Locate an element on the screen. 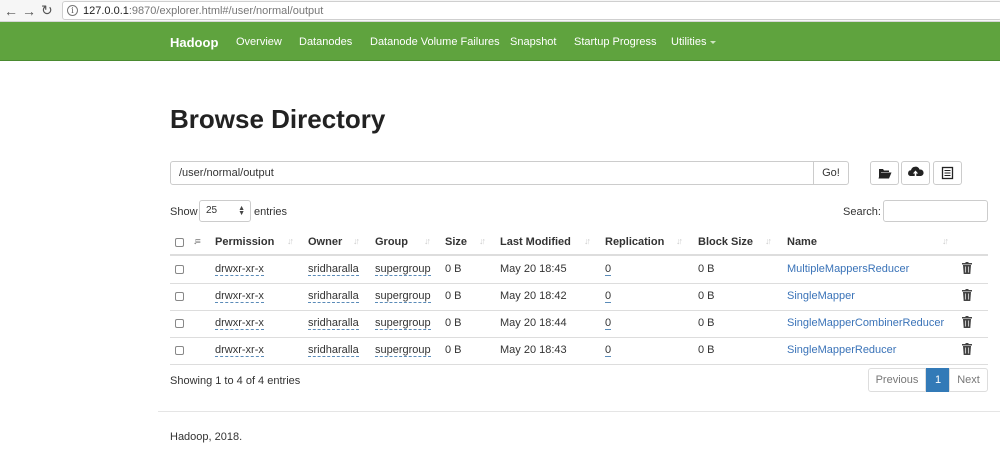 The image size is (1000, 457). header-group: Group is located at coordinates (391, 242).